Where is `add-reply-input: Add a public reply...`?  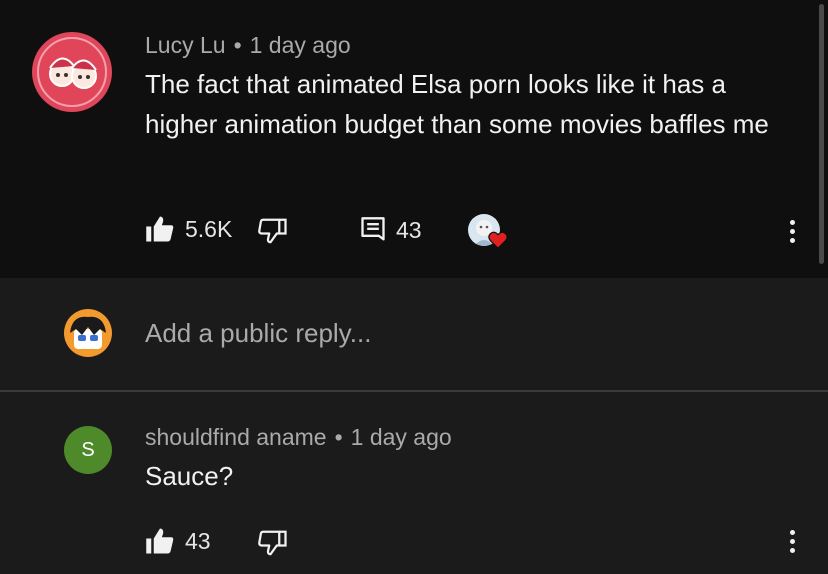 add-reply-input: Add a public reply... is located at coordinates (465, 333).